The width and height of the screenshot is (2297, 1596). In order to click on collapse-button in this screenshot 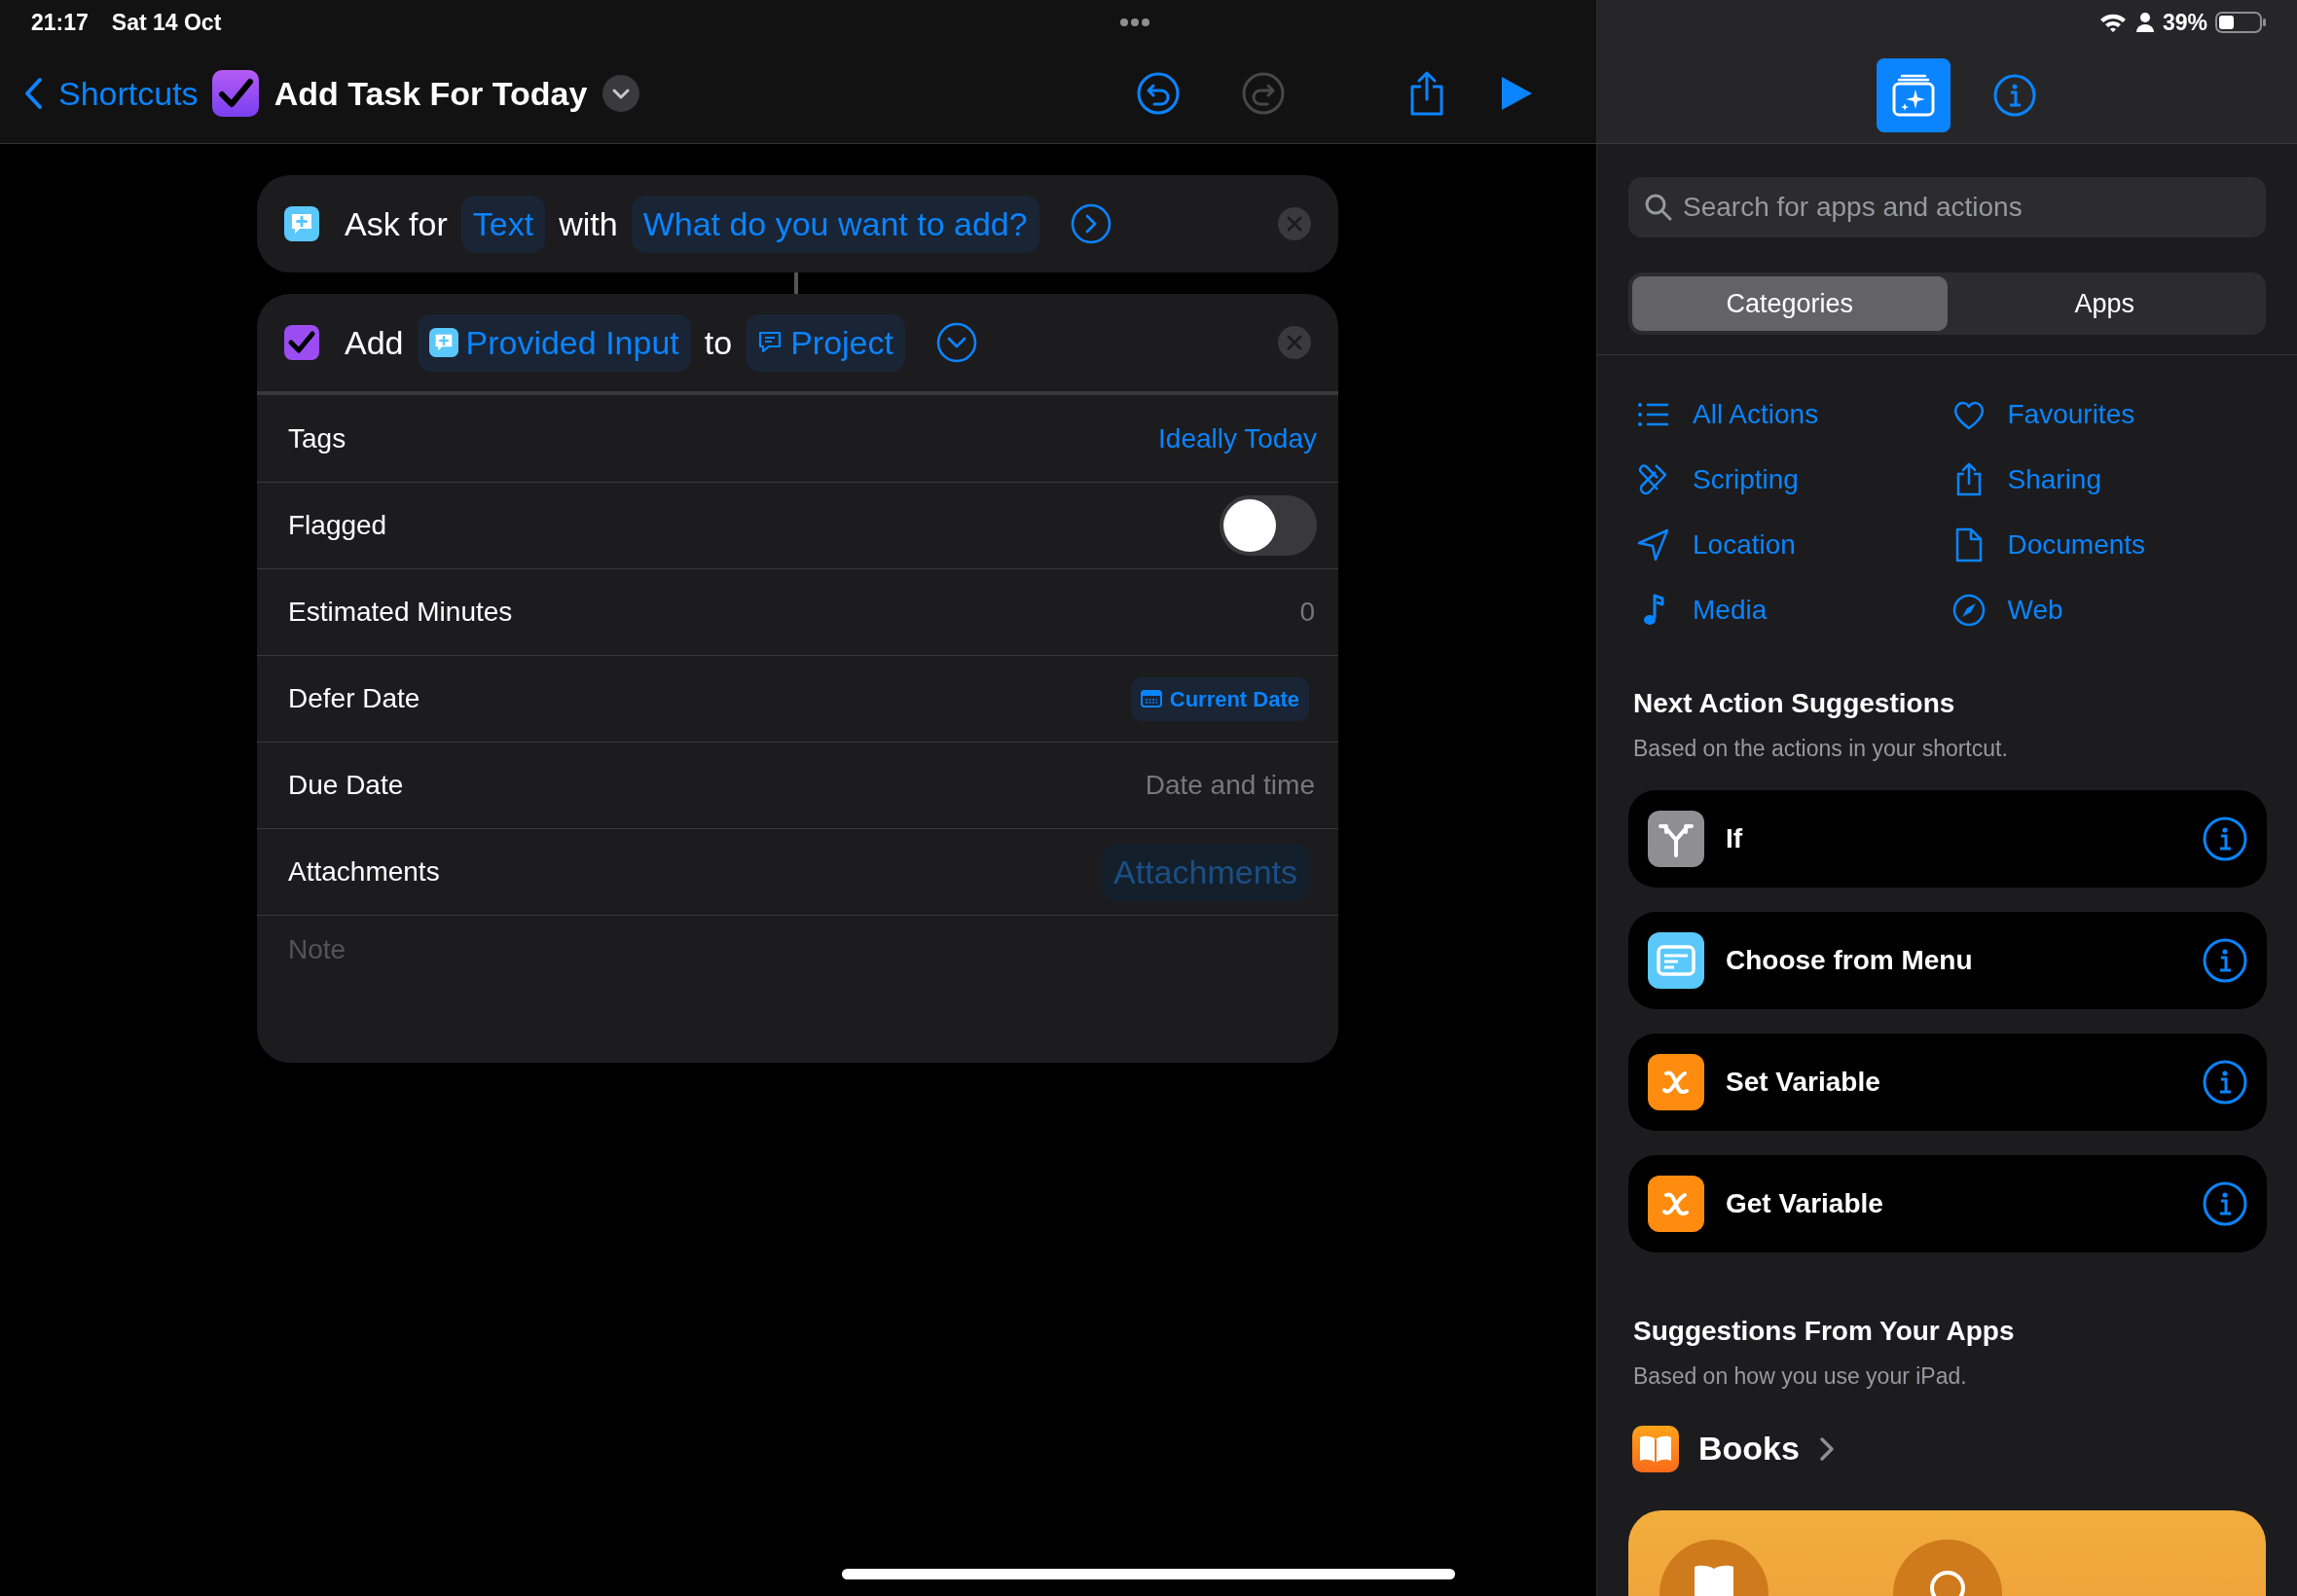, I will do `click(956, 343)`.